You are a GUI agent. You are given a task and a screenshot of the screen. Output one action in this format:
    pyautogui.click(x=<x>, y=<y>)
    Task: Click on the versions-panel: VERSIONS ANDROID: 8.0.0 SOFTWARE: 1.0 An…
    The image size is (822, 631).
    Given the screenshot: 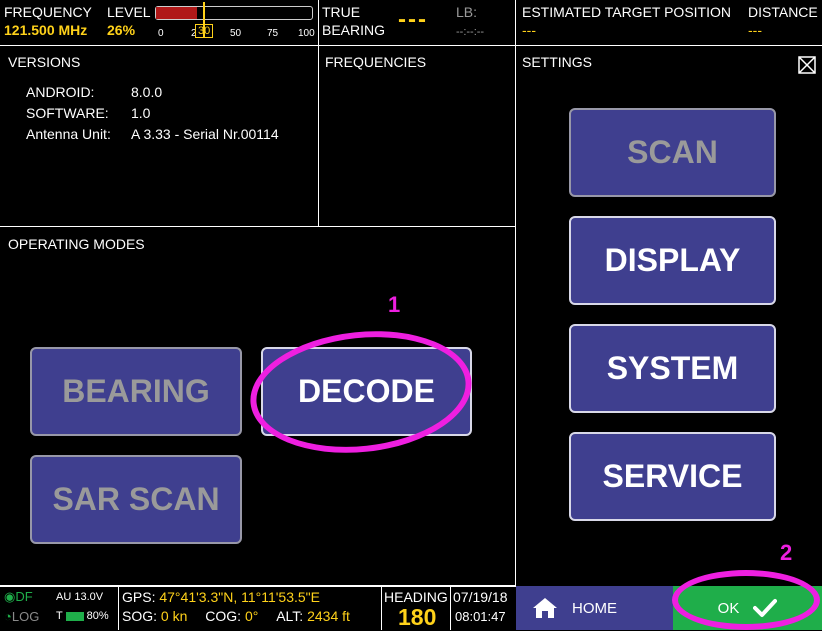 What is the action you would take?
    pyautogui.click(x=159, y=136)
    